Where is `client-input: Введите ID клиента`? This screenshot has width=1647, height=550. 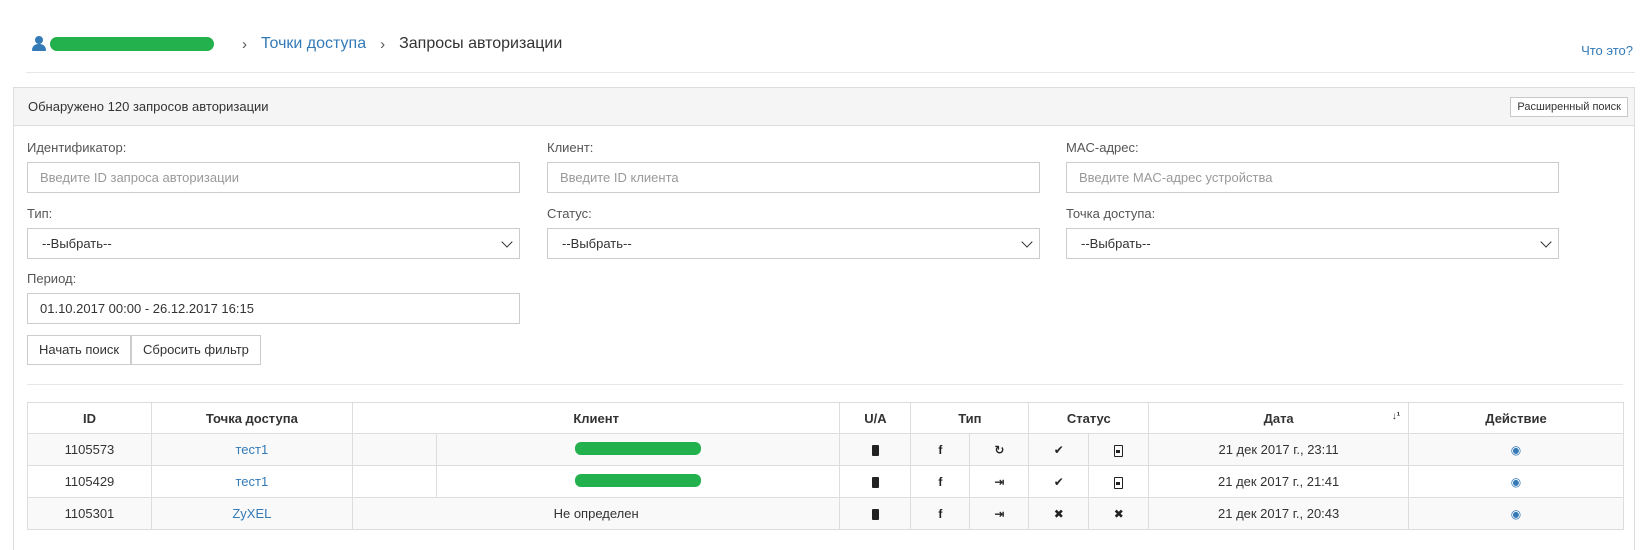
client-input: Введите ID клиента is located at coordinates (793, 177).